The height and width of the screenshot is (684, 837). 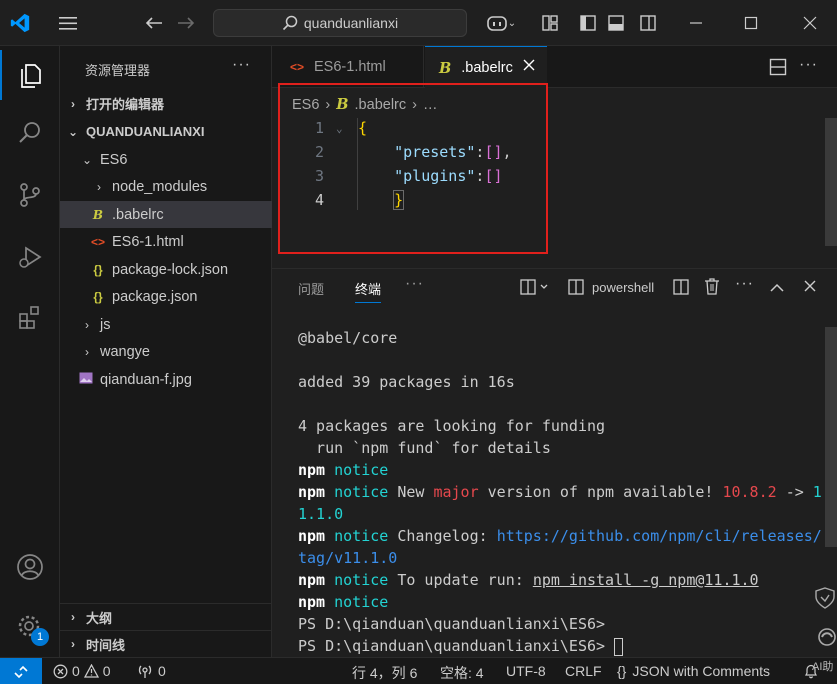 What do you see at coordinates (297, 67) in the screenshot?
I see `html-icon: <>` at bounding box center [297, 67].